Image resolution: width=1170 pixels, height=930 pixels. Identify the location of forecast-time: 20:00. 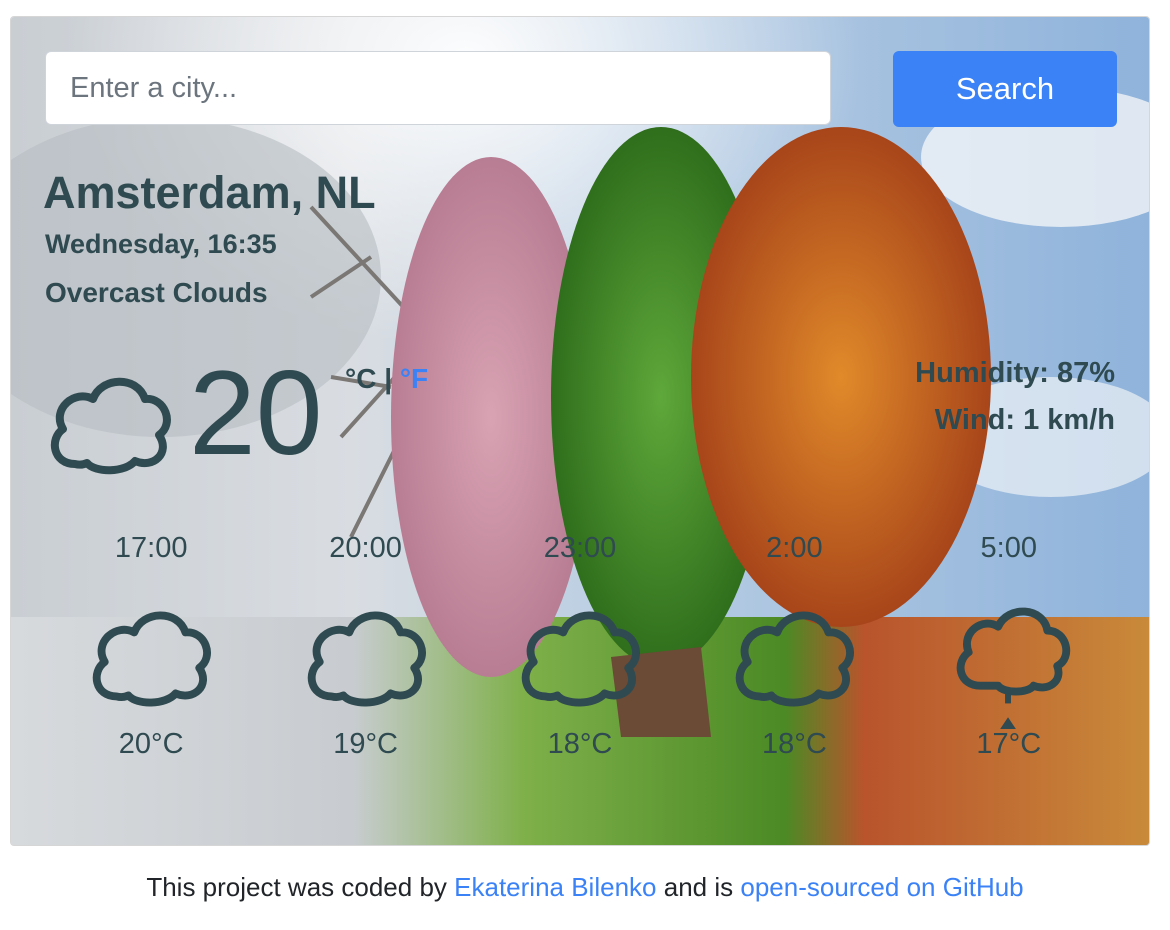
(365, 548).